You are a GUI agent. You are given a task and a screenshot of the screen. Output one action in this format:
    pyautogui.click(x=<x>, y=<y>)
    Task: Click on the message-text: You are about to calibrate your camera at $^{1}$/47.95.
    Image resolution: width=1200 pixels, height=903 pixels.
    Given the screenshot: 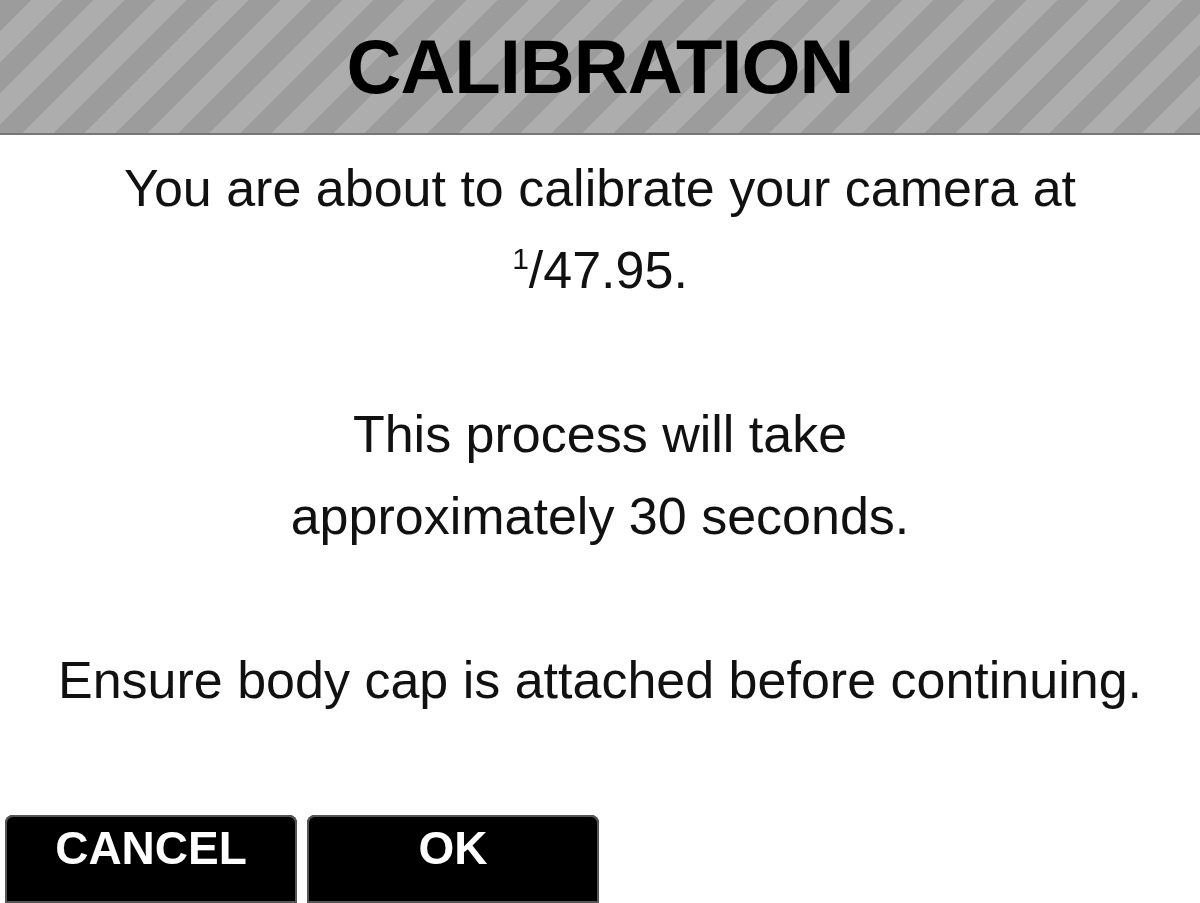 What is the action you would take?
    pyautogui.click(x=600, y=229)
    